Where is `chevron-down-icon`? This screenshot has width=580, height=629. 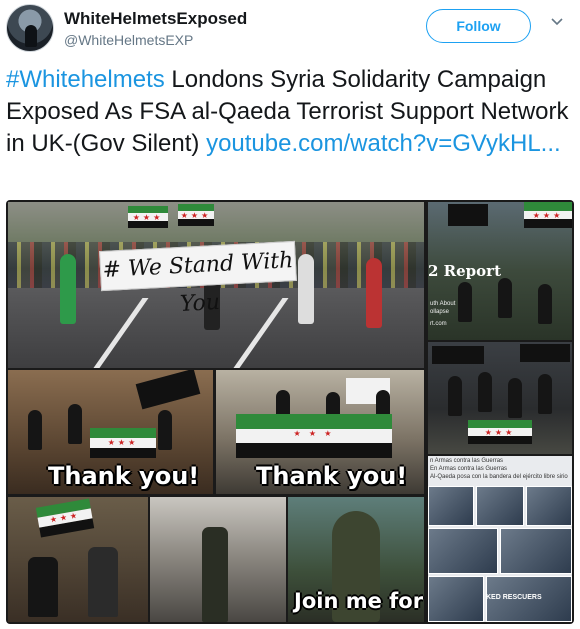
chevron-down-icon is located at coordinates (557, 22).